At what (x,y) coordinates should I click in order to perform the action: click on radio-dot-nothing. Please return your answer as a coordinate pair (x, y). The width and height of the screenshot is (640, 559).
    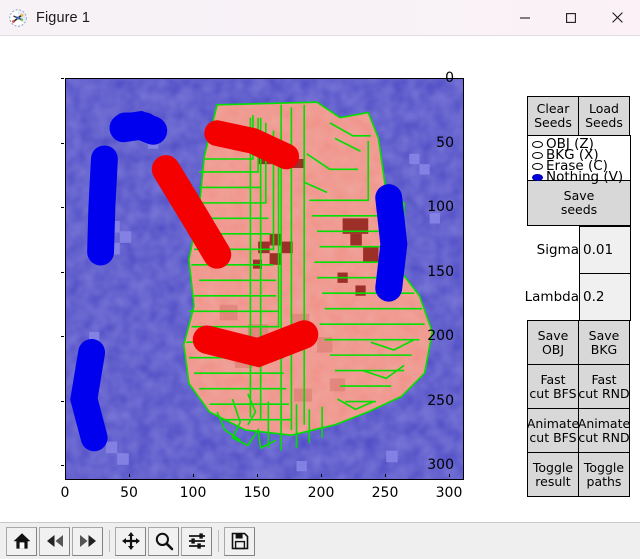
    Looking at the image, I should click on (537, 177).